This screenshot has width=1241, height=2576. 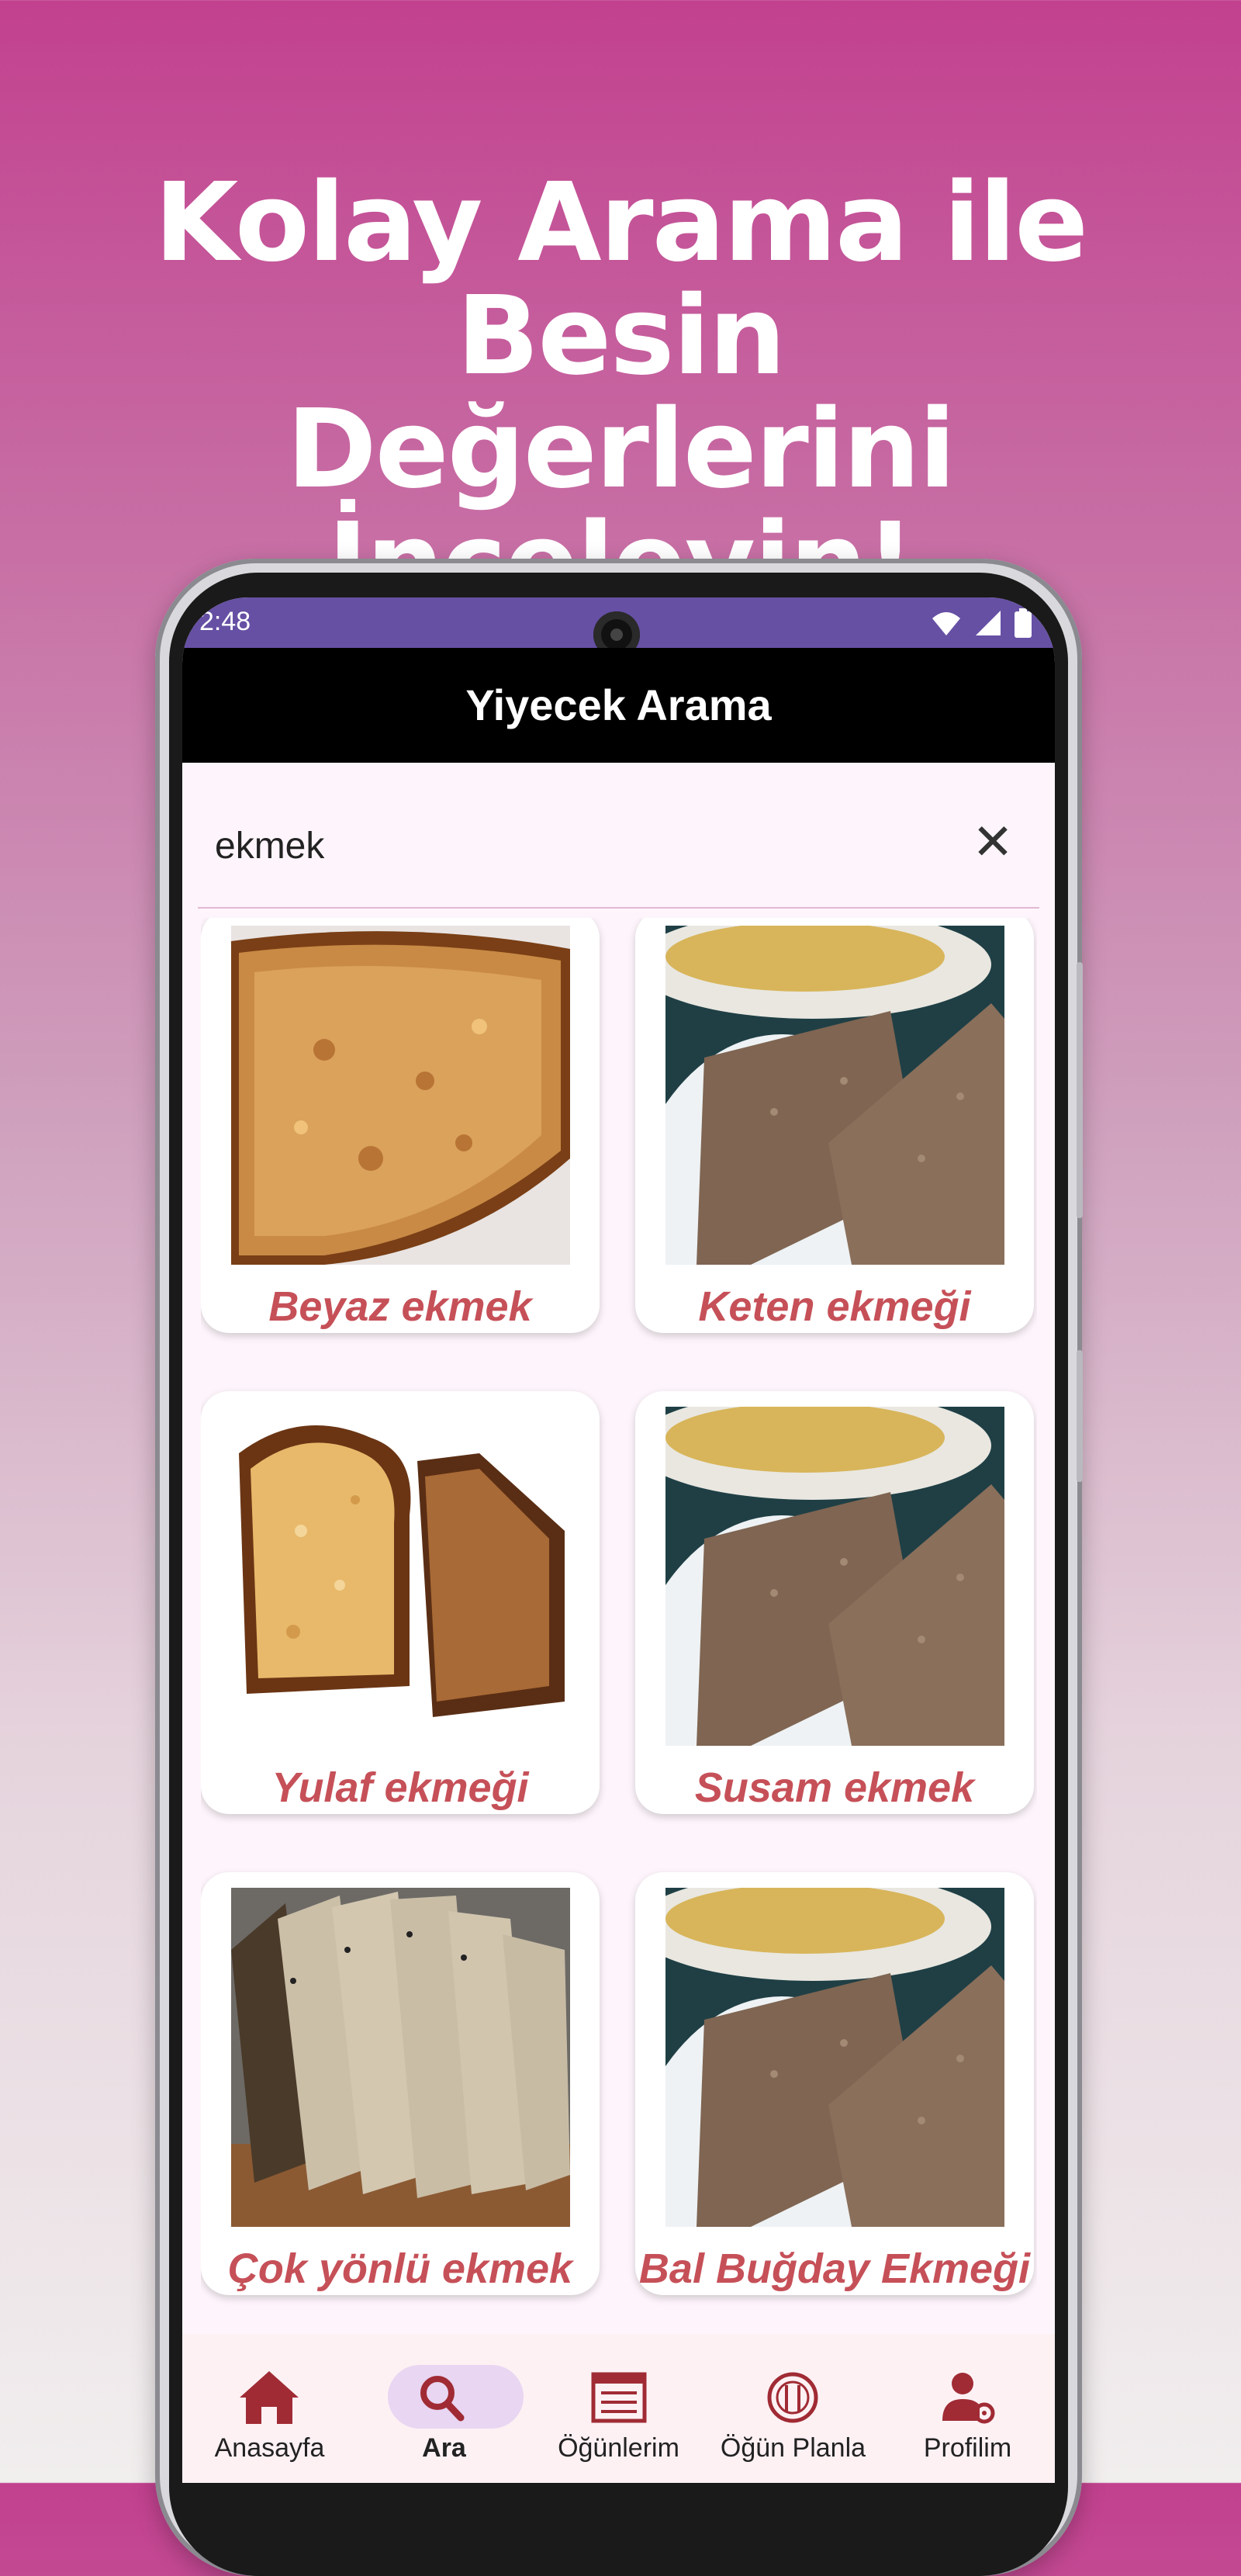 I want to click on nav-item-ogunlerim: Öğünlerim, so click(x=618, y=2408).